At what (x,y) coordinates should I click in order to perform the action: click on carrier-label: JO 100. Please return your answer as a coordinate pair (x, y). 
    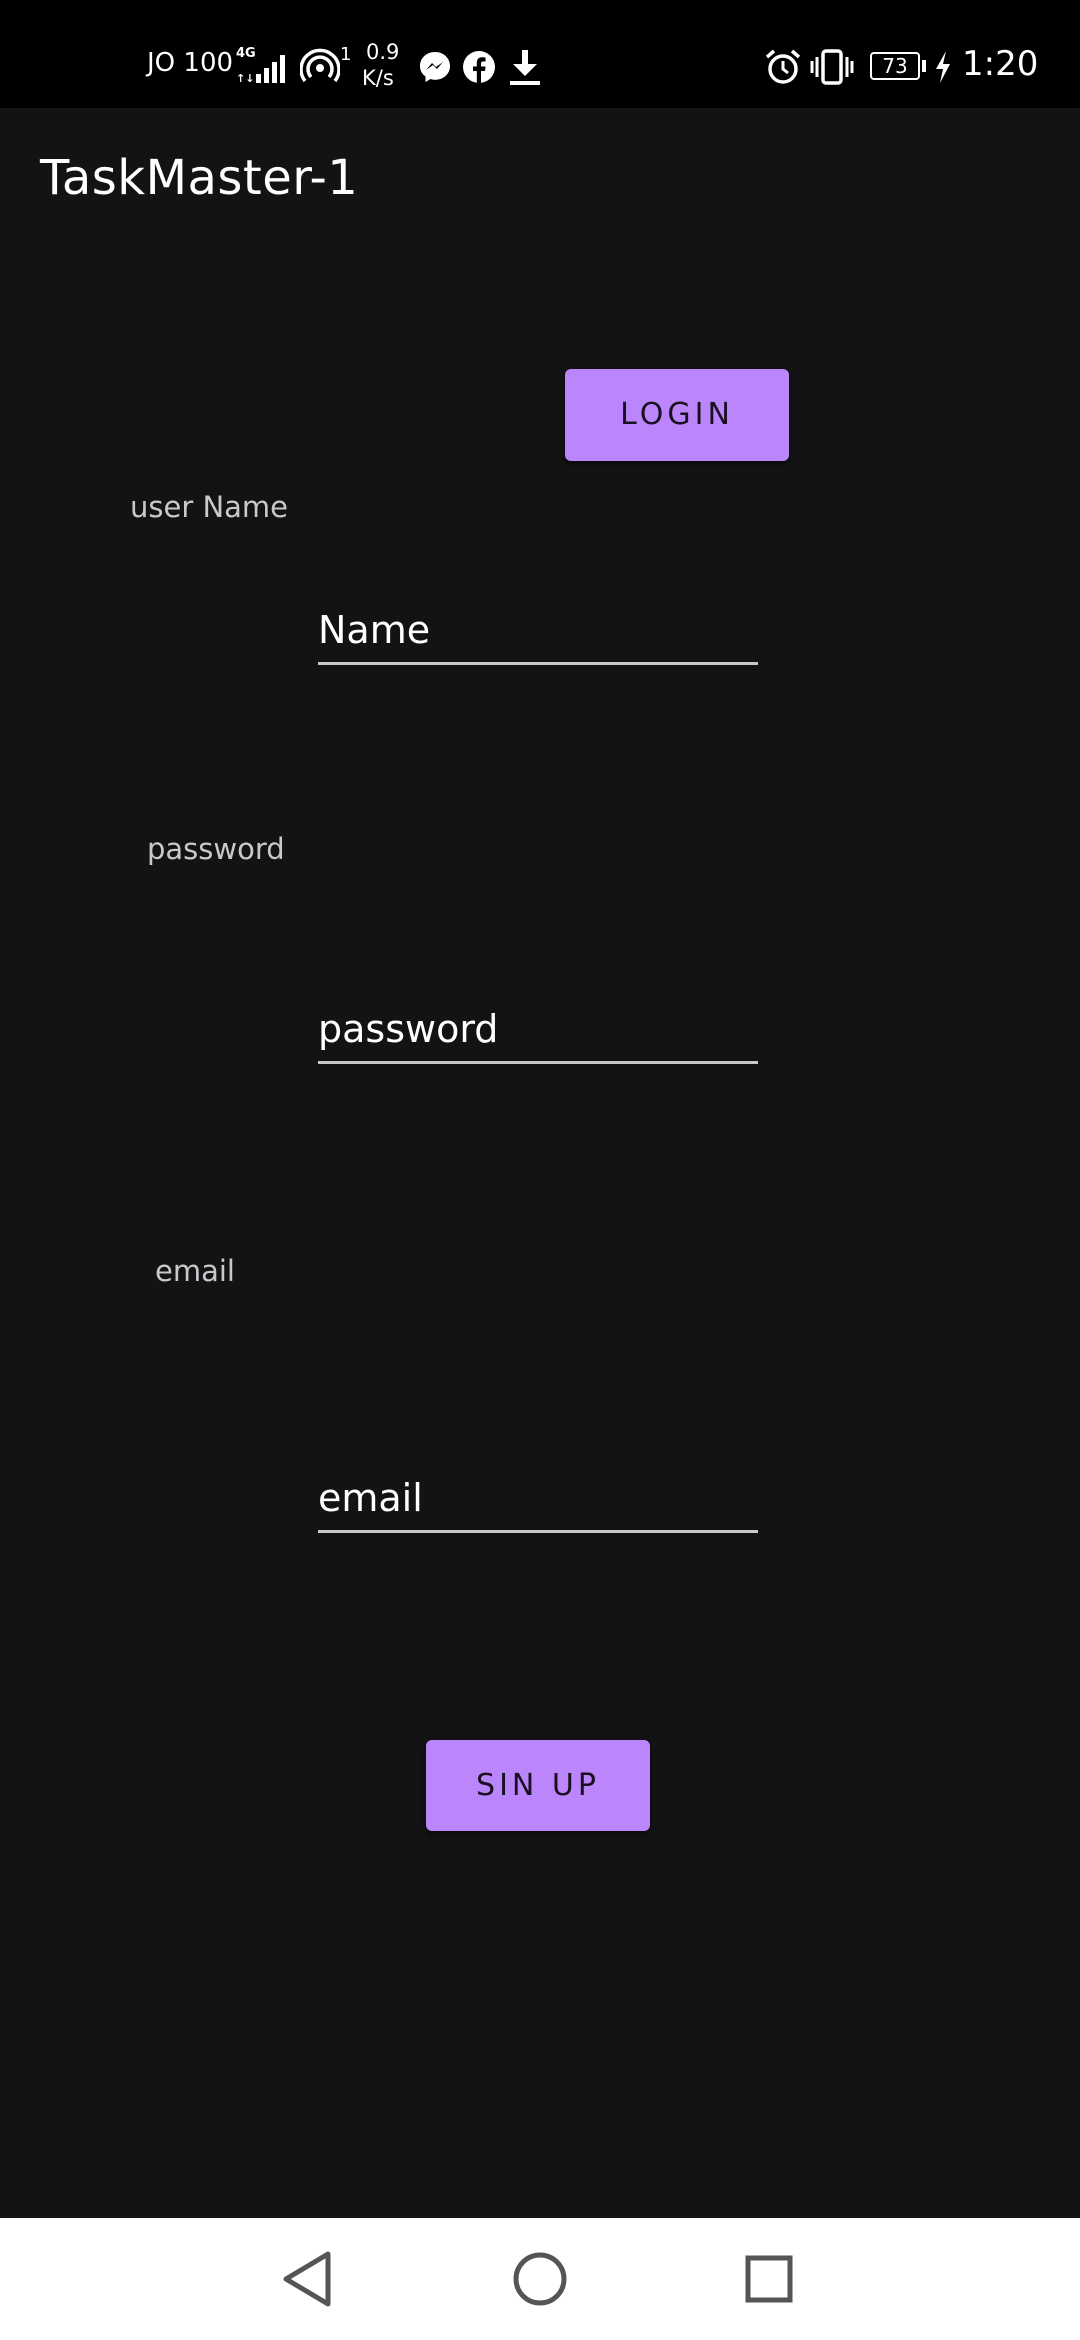
    Looking at the image, I should click on (190, 63).